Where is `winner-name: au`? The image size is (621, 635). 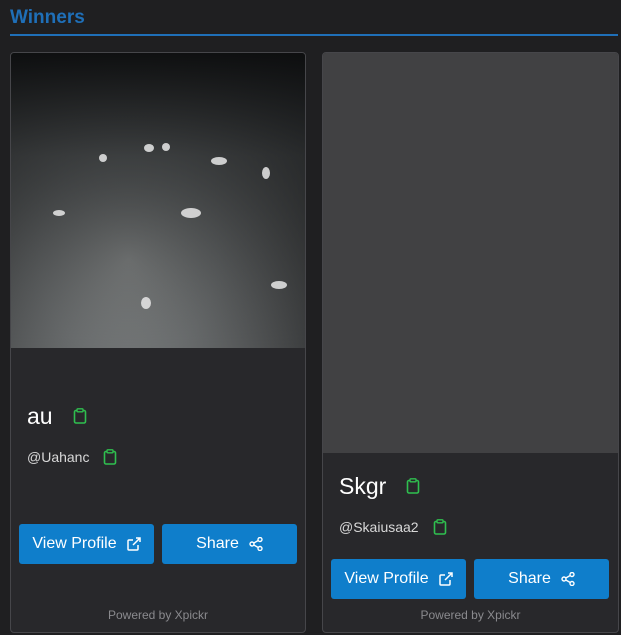
winner-name: au is located at coordinates (40, 416).